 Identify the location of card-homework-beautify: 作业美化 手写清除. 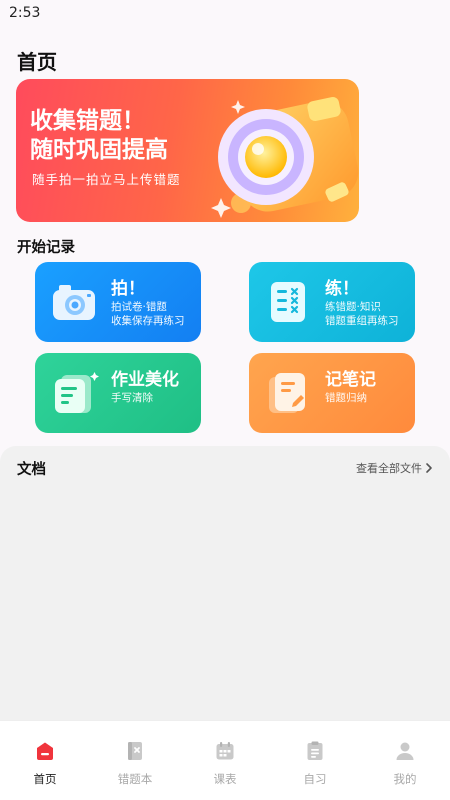
(118, 393).